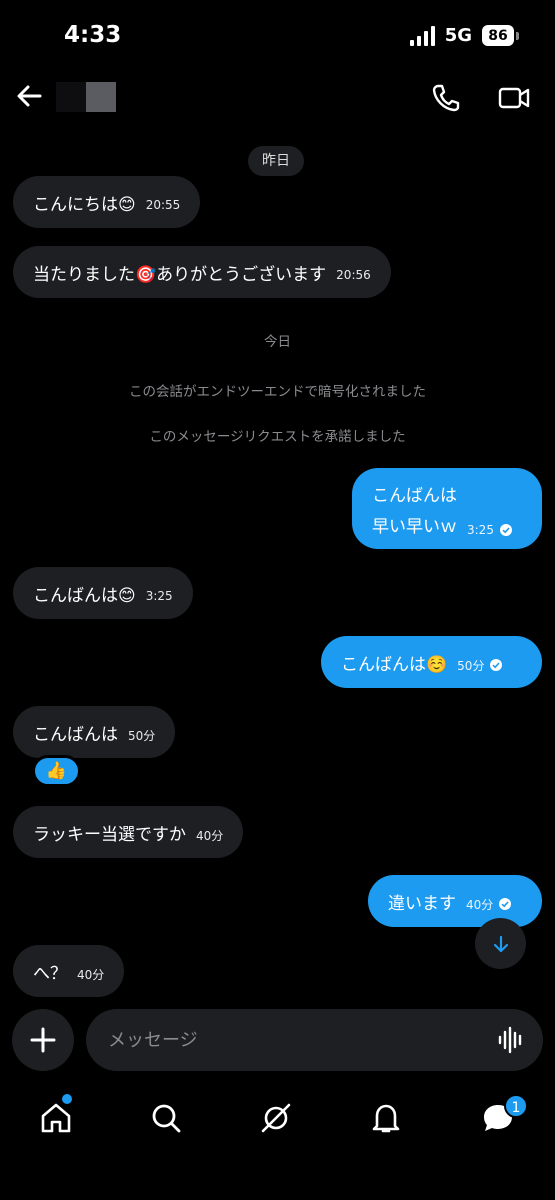  What do you see at coordinates (86, 97) in the screenshot?
I see `avatar` at bounding box center [86, 97].